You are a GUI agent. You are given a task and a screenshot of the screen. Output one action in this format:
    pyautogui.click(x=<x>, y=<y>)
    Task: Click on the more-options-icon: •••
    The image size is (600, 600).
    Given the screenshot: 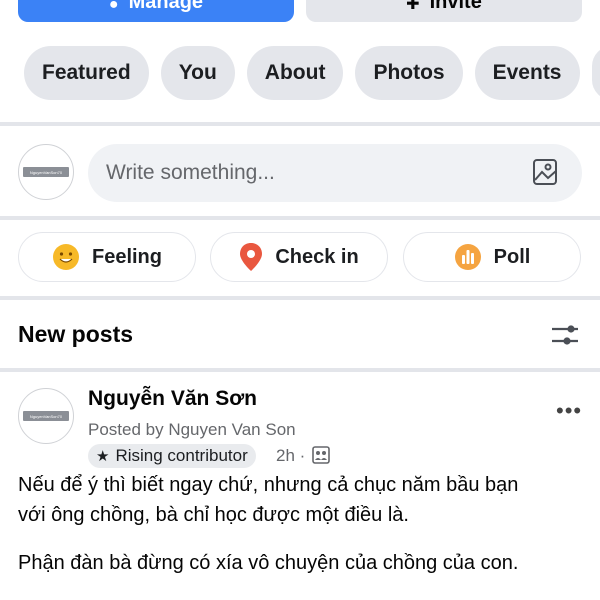 What is the action you would take?
    pyautogui.click(x=569, y=411)
    